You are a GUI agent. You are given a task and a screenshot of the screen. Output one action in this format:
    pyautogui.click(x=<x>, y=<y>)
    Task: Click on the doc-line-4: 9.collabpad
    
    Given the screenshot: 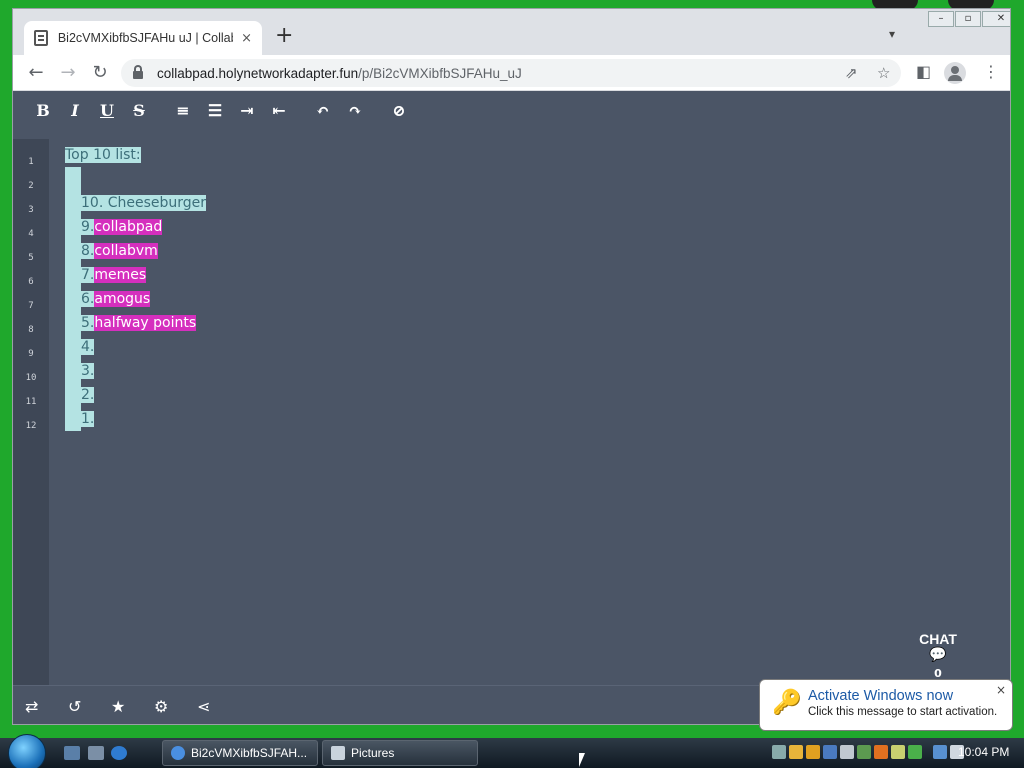 What is the action you would take?
    pyautogui.click(x=114, y=227)
    